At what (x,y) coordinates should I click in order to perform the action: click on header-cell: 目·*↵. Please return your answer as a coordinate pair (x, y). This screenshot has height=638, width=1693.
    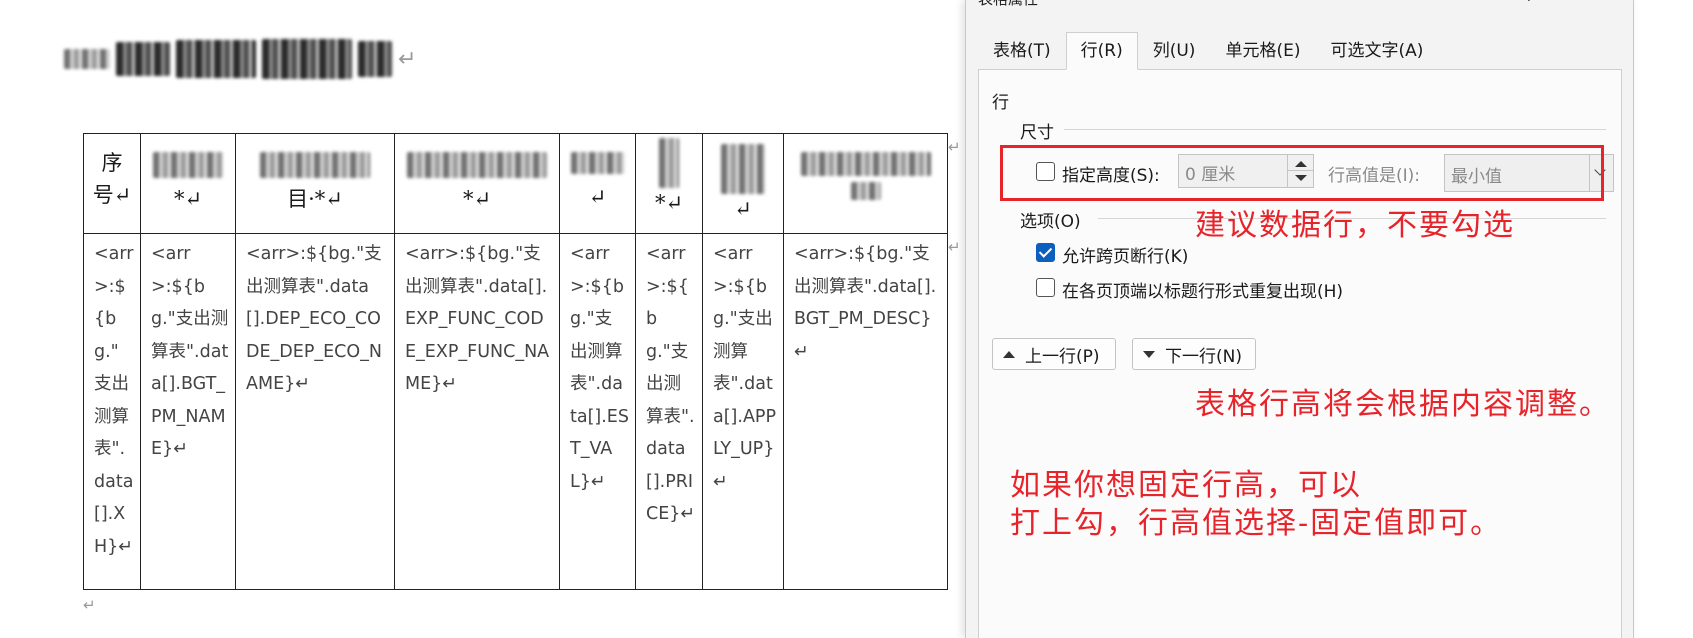
    Looking at the image, I should click on (315, 183).